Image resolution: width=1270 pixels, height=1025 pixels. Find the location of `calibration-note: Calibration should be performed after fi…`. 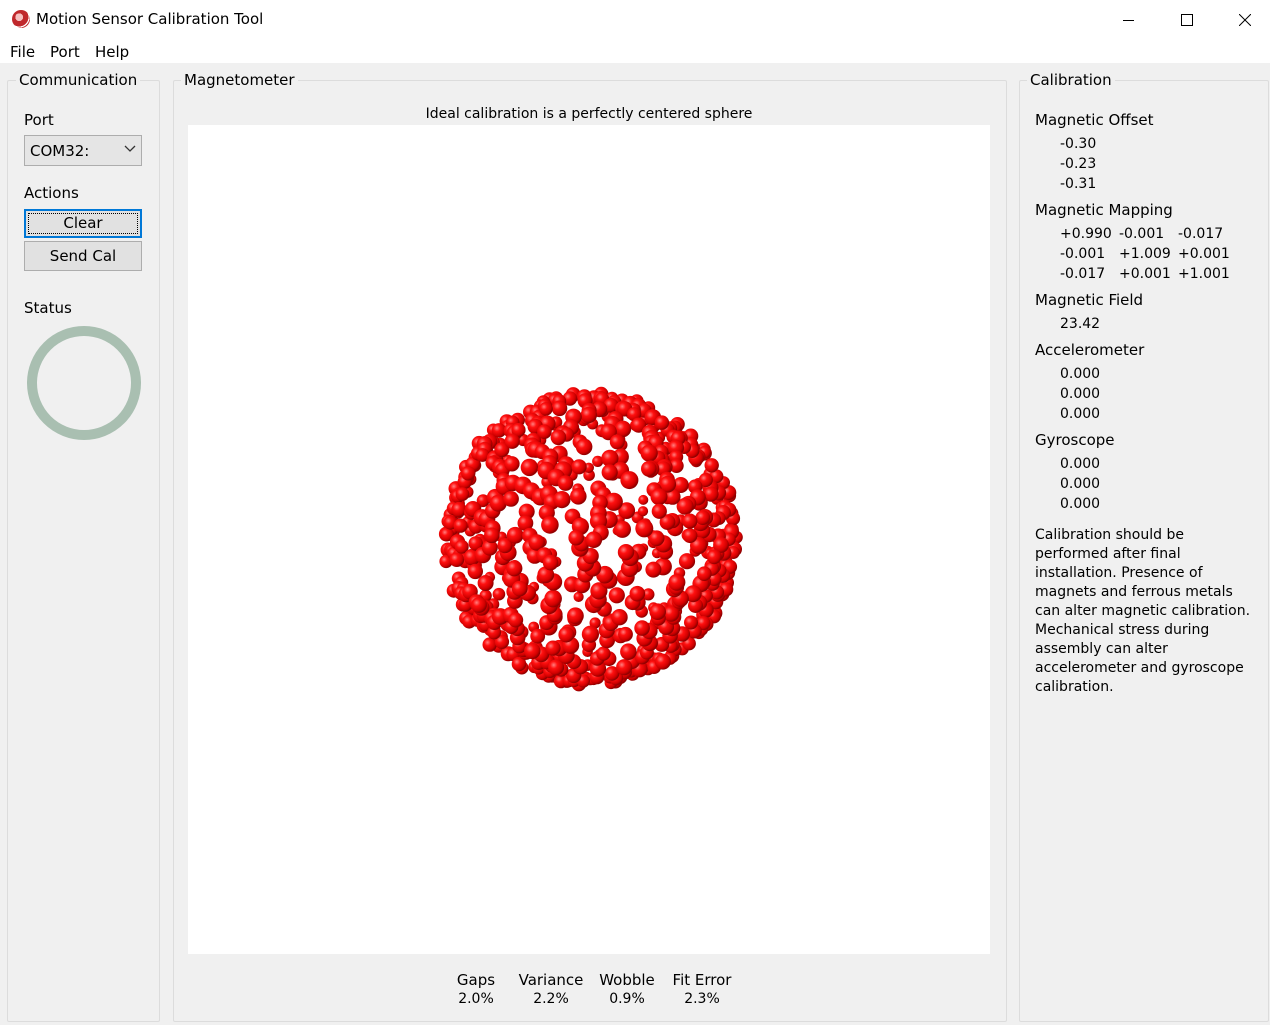

calibration-note: Calibration should be performed after fi… is located at coordinates (1143, 611).